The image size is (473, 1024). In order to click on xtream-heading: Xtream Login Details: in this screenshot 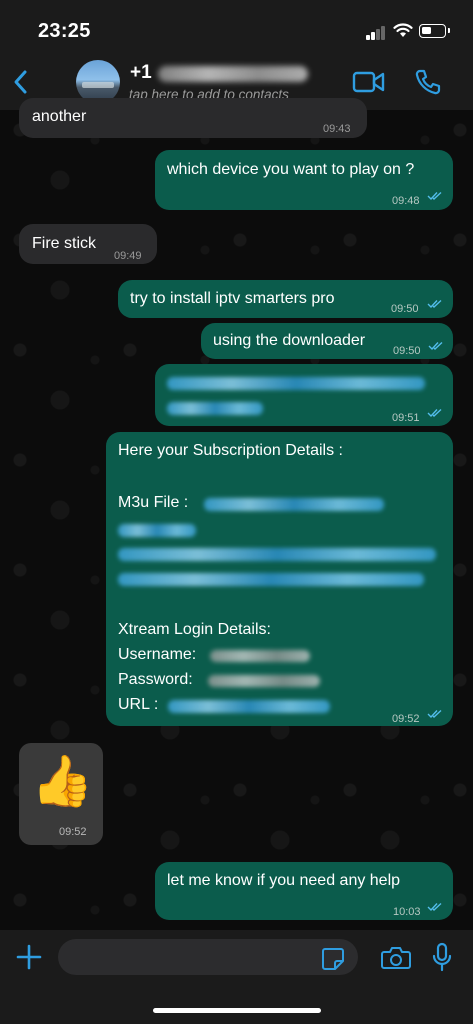, I will do `click(194, 629)`.